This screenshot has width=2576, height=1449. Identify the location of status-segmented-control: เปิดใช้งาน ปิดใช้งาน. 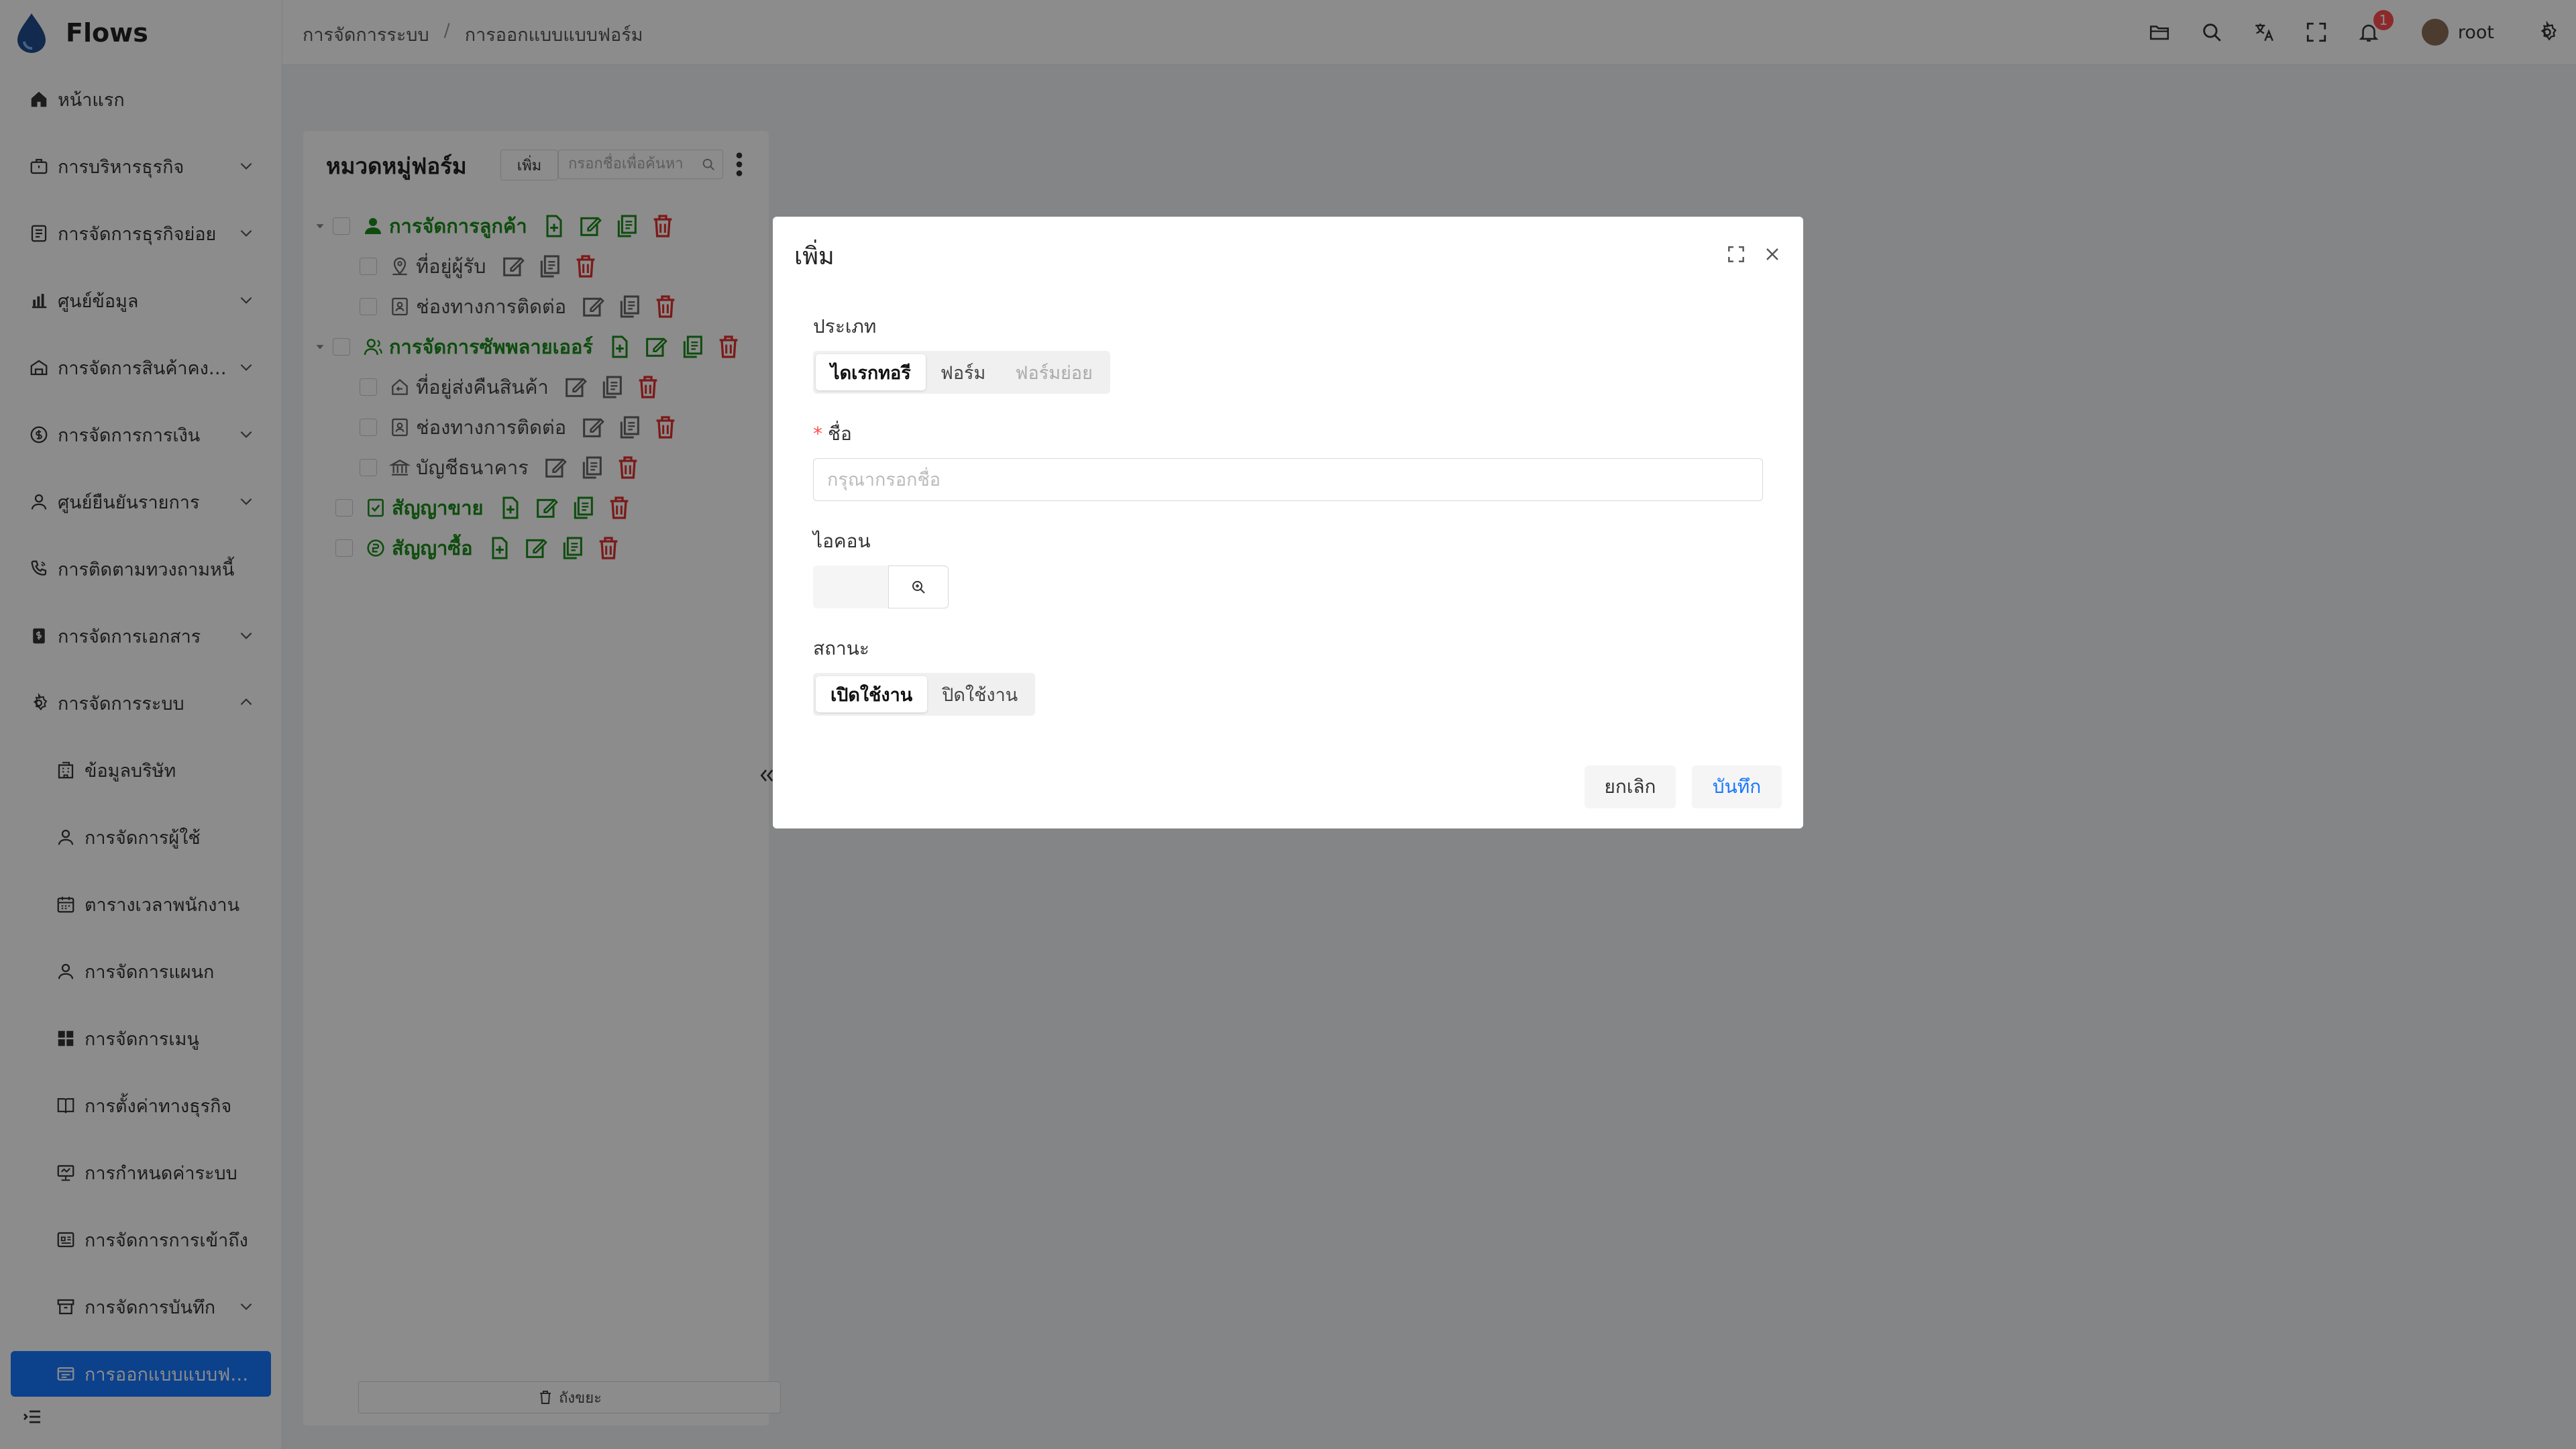
(924, 694).